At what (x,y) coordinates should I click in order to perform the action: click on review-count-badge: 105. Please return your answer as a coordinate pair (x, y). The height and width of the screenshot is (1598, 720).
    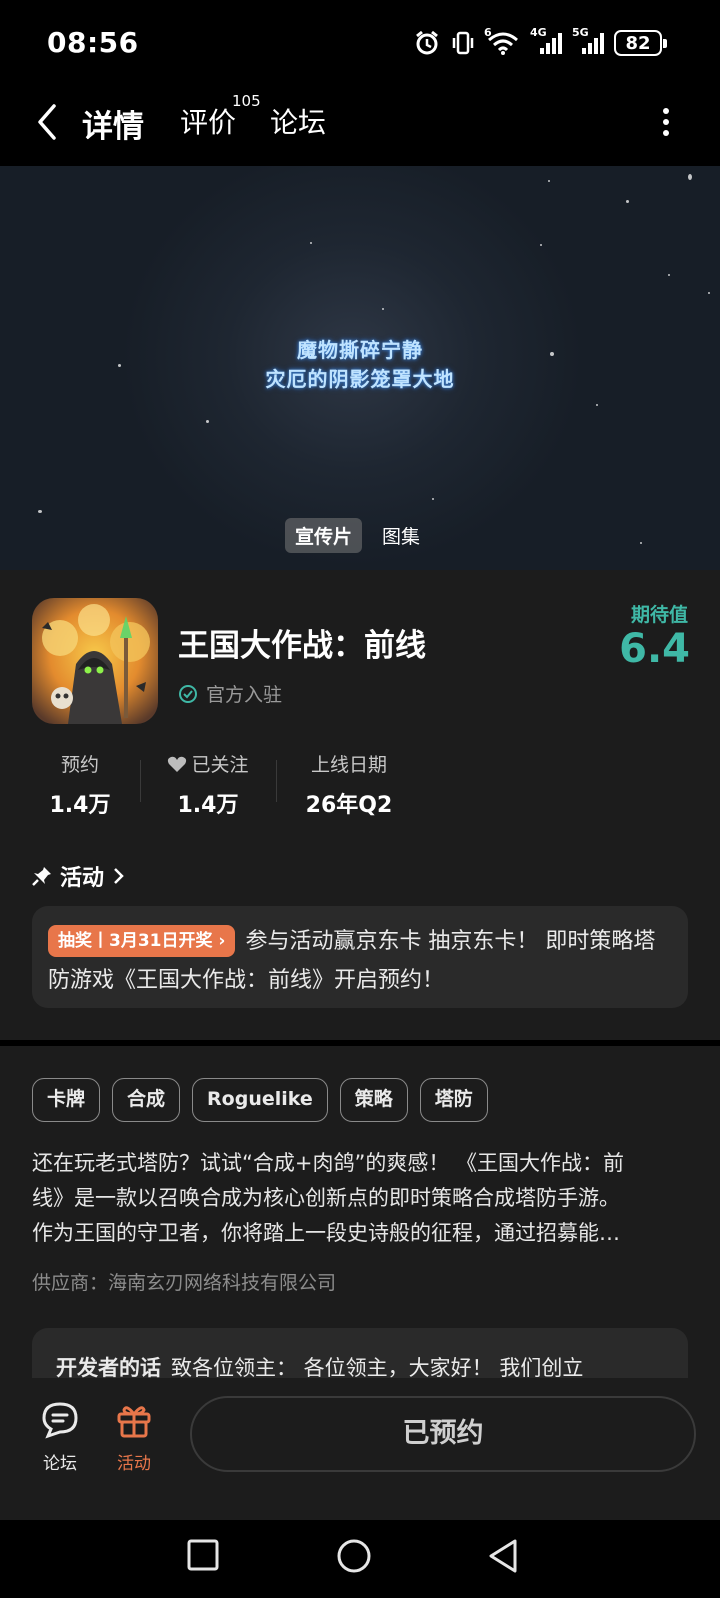
    Looking at the image, I should click on (246, 101).